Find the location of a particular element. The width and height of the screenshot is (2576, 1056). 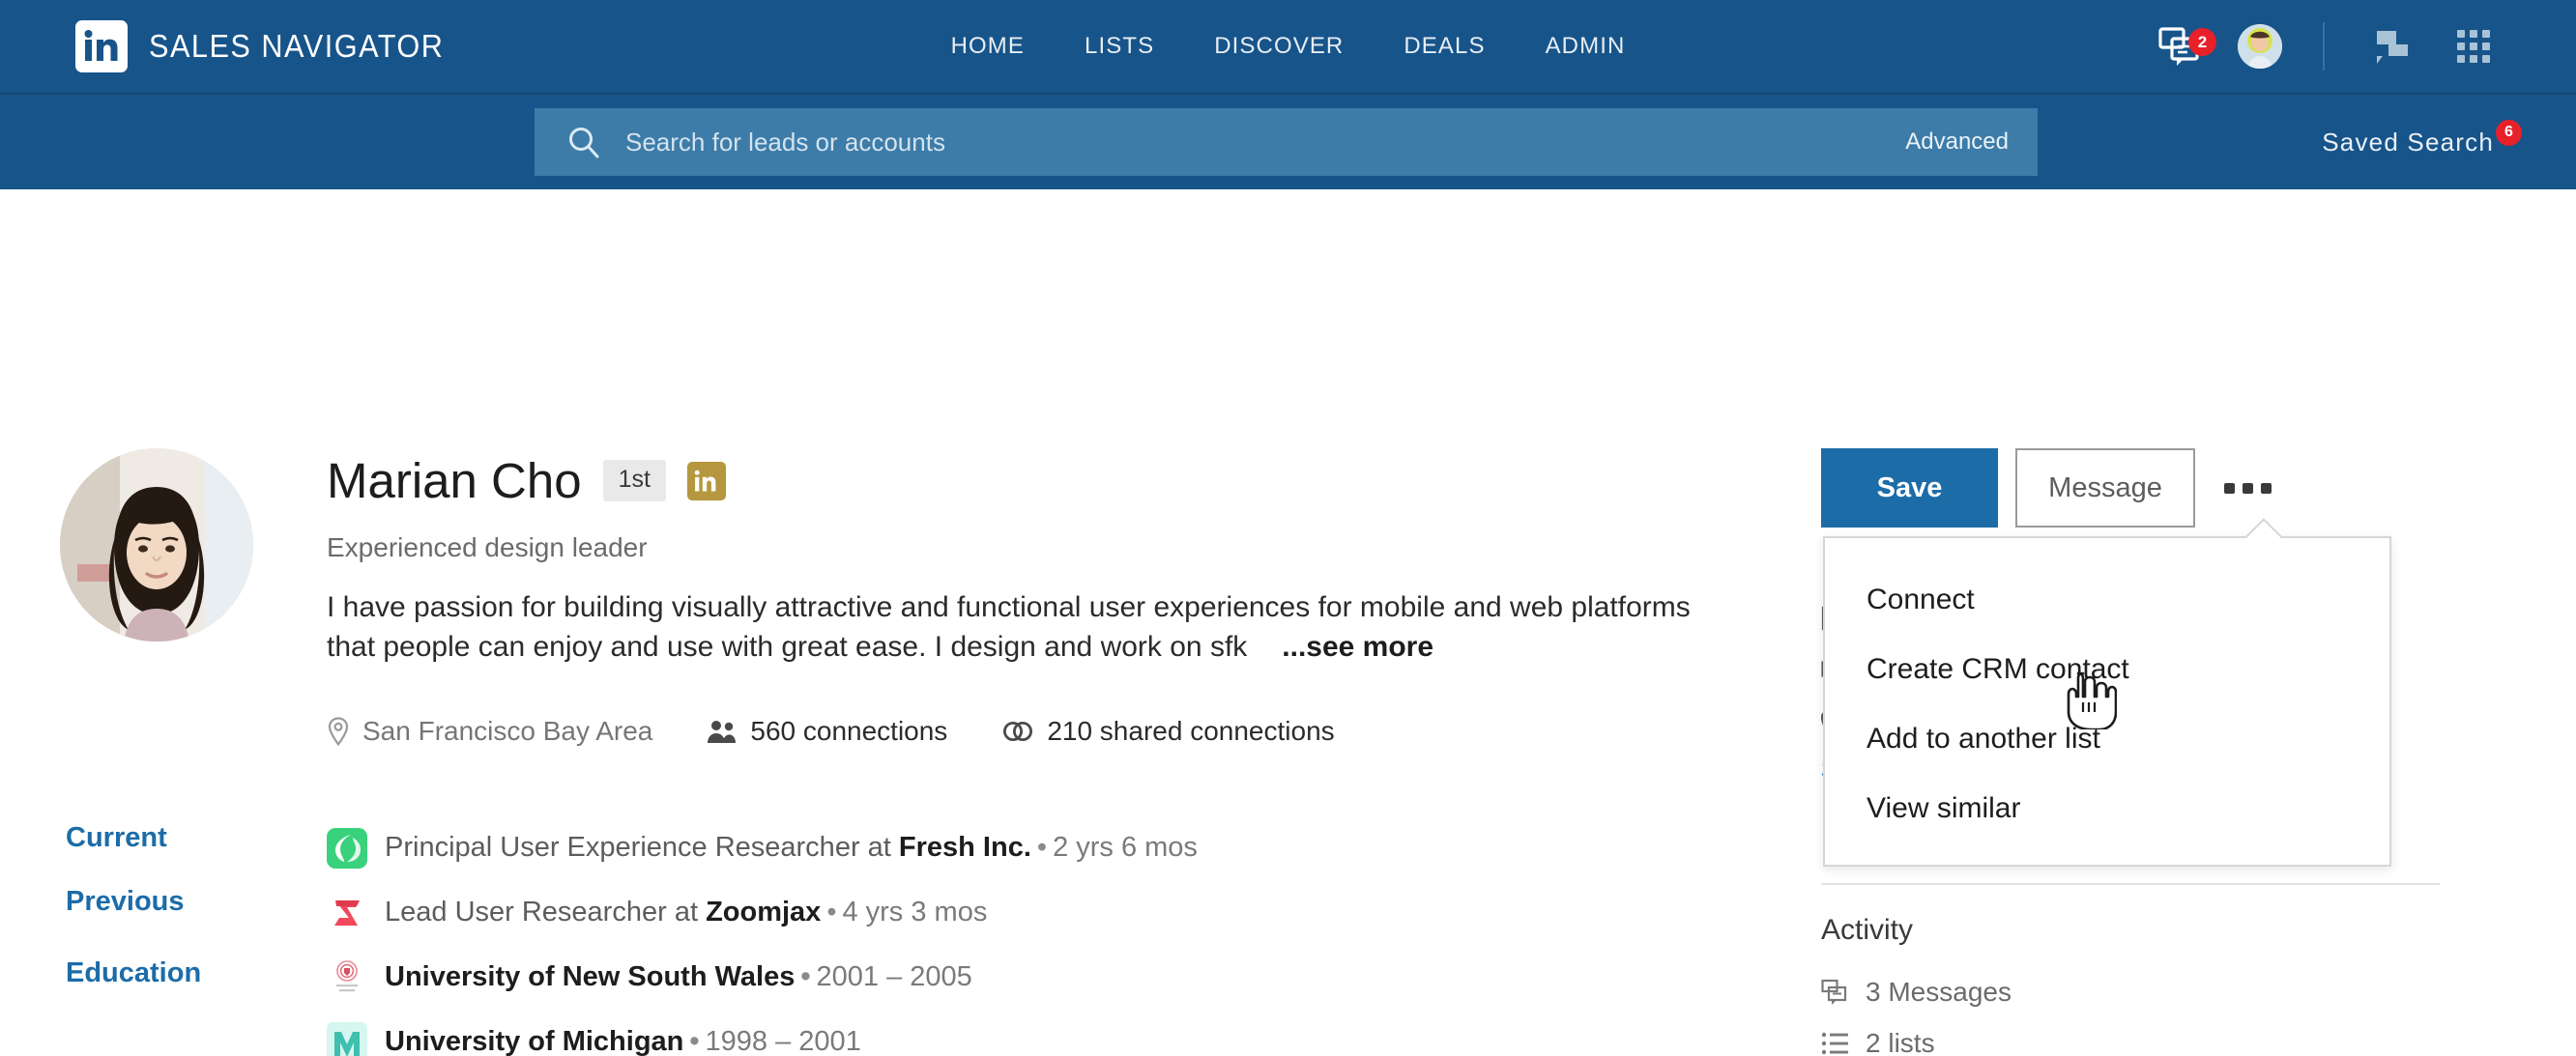

experience-labels: Current Previous Education is located at coordinates (133, 906).